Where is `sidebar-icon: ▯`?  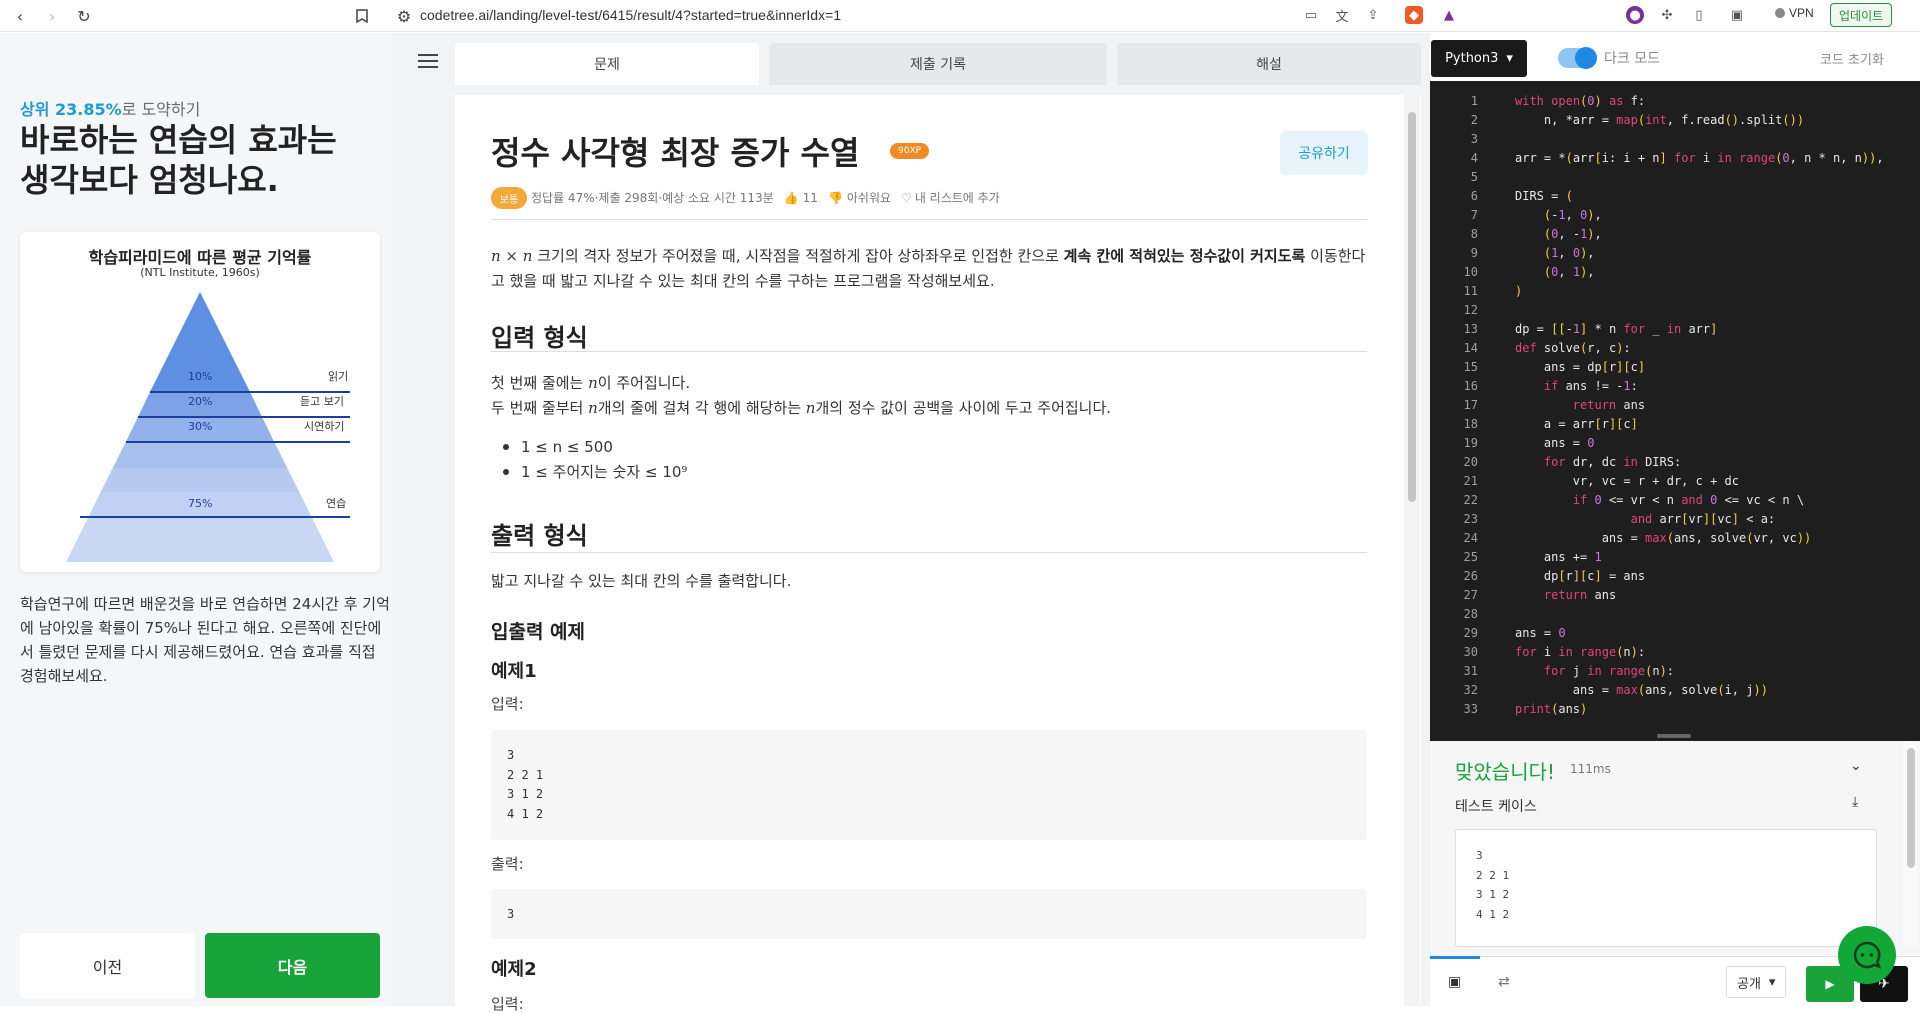 sidebar-icon: ▯ is located at coordinates (1699, 15).